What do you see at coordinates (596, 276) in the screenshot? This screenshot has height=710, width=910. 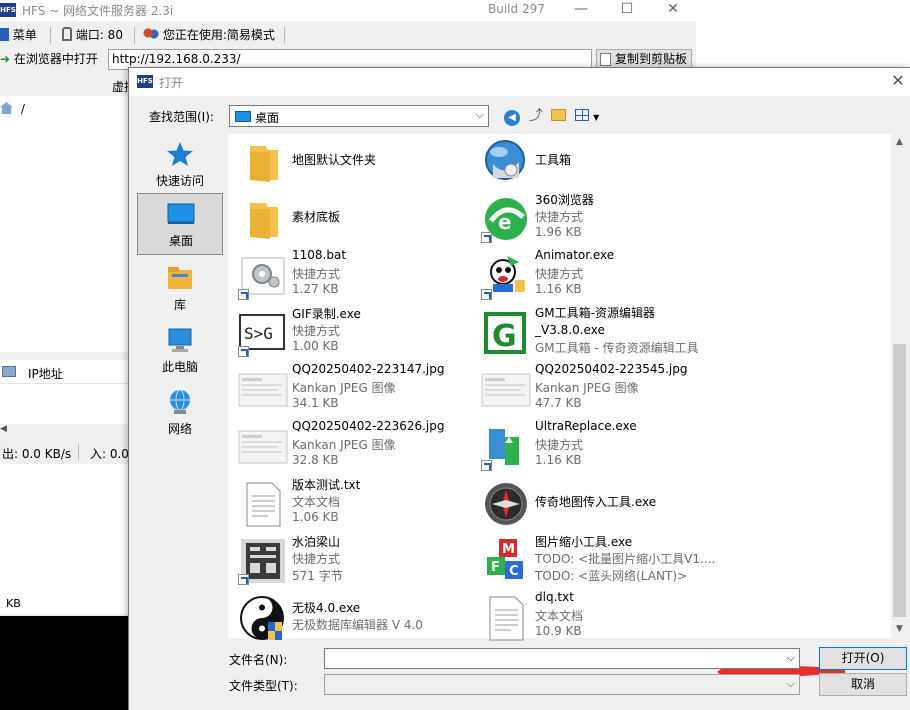 I see `file-item: Animator.exe 快捷方式 1.16 KB` at bounding box center [596, 276].